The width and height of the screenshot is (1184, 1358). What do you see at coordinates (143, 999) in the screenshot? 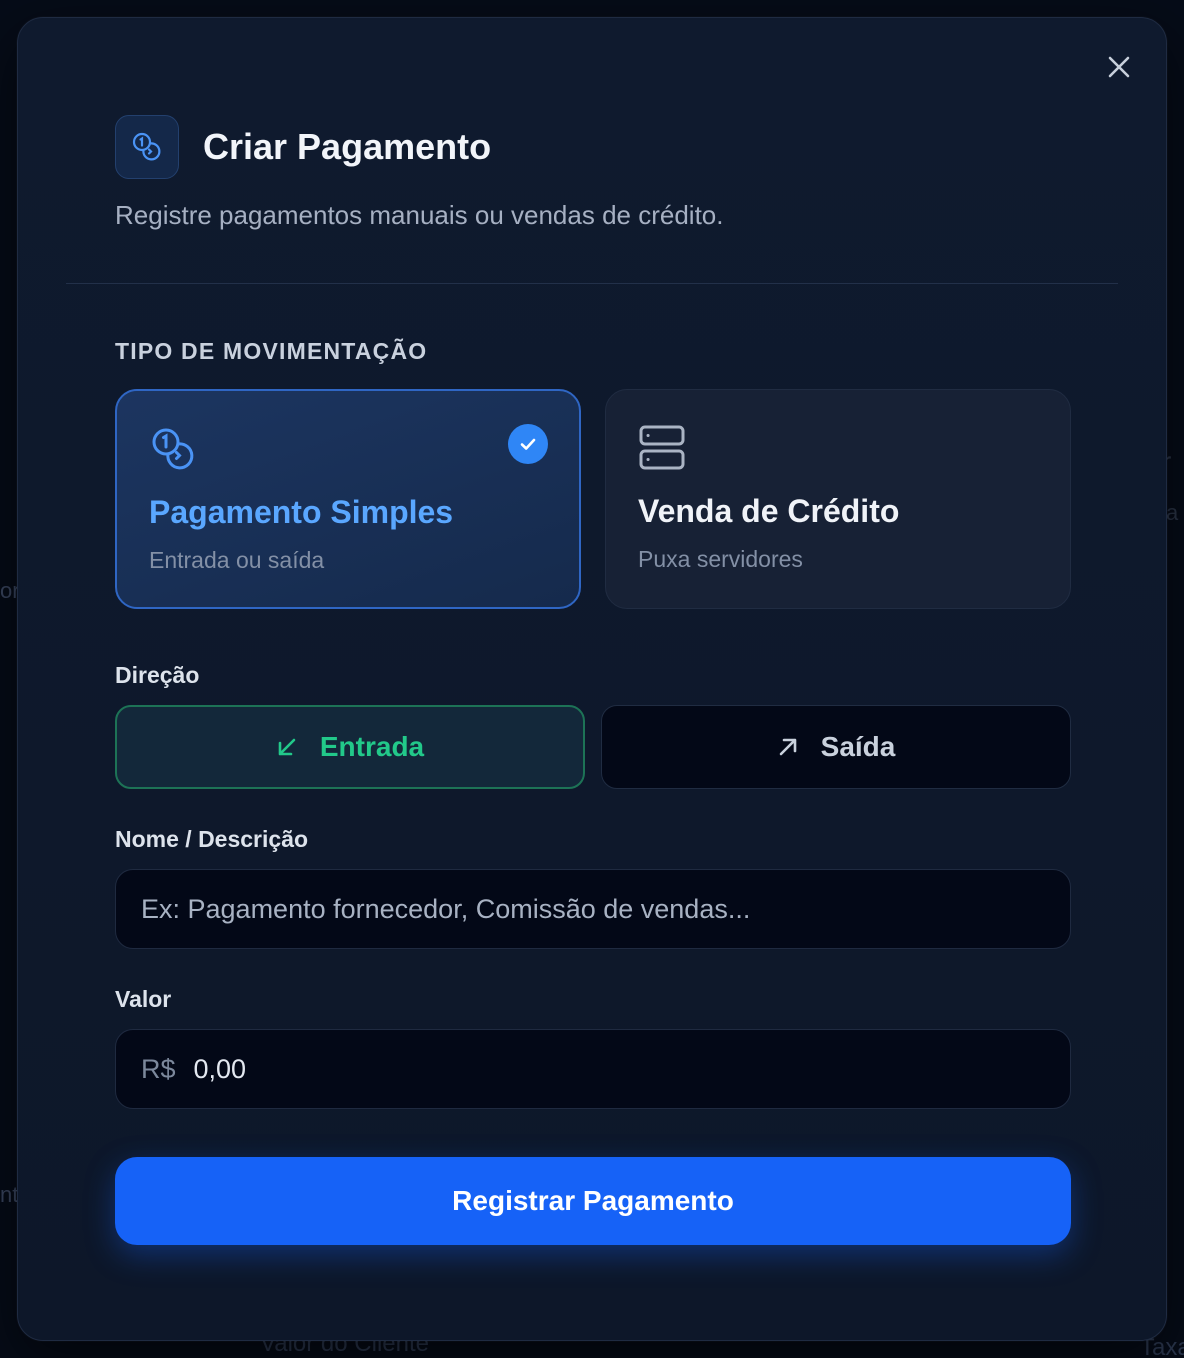
I see `value-field-label: Valor` at bounding box center [143, 999].